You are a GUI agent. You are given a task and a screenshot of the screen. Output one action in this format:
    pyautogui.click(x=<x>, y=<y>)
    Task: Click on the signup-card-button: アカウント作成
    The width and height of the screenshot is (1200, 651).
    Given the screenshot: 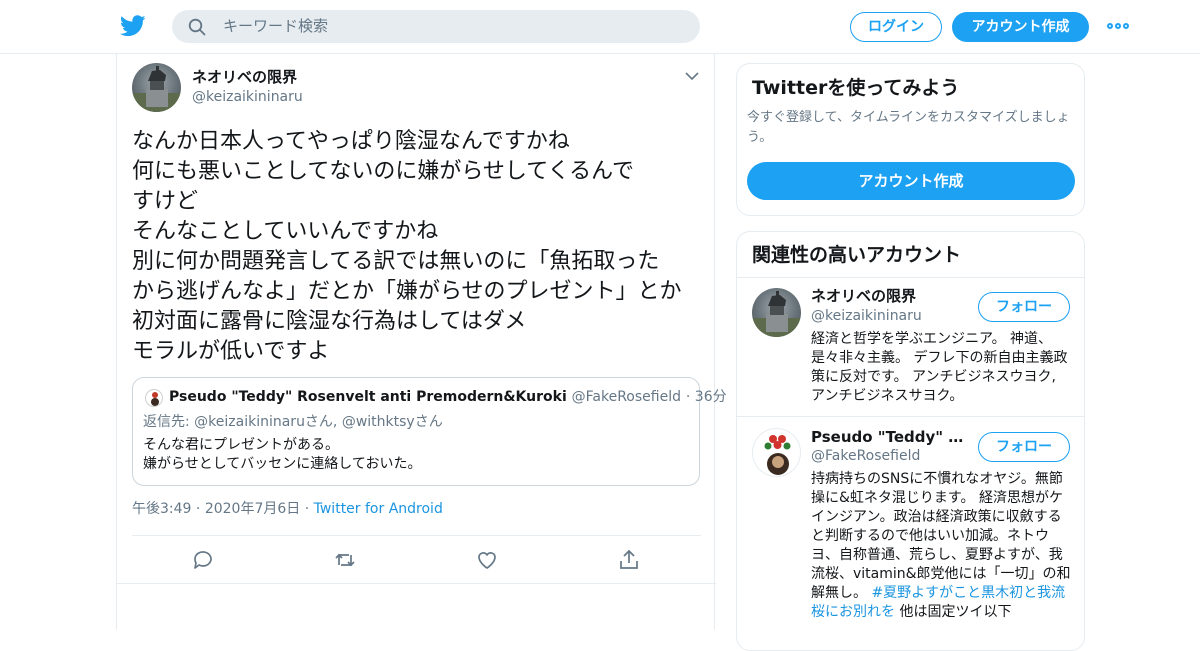 What is the action you would take?
    pyautogui.click(x=911, y=181)
    